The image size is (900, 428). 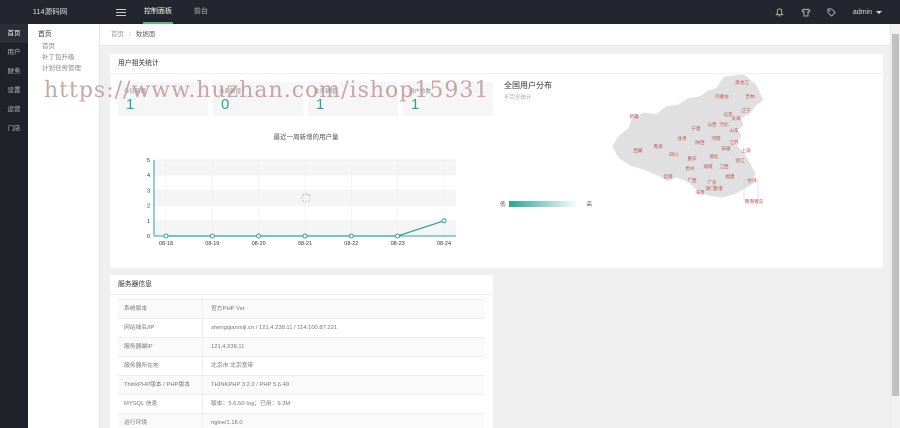 I want to click on x-tick-label: 08-19, so click(x=212, y=244).